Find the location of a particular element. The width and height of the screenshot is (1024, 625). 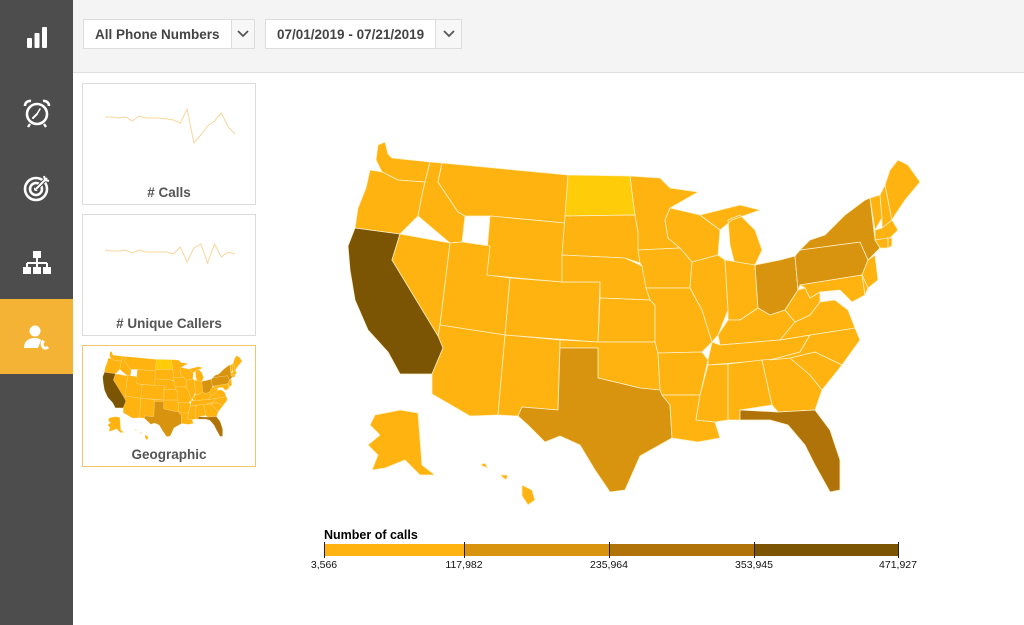

nav-goals is located at coordinates (36, 187).